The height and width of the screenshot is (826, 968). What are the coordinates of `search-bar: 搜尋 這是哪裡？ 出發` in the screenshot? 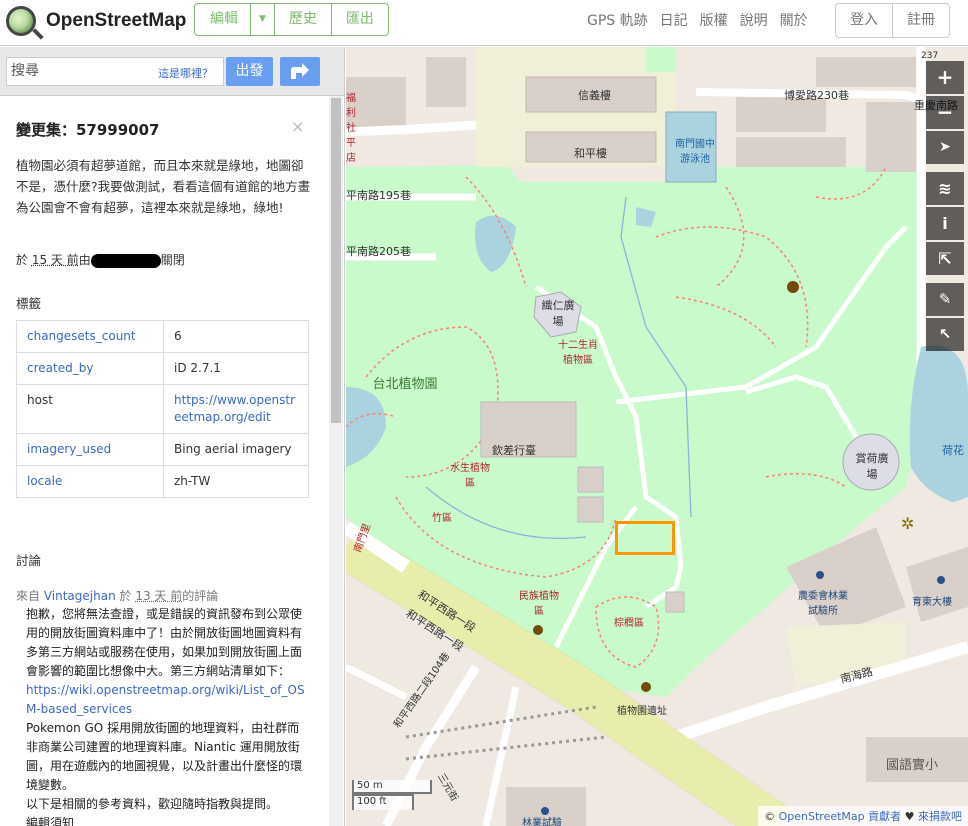 It's located at (172, 71).